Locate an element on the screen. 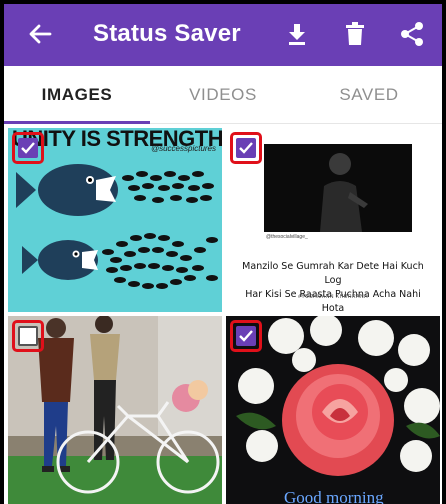 The image size is (446, 504). quote-author: #YUSHMANN KHURRANA is located at coordinates (333, 297).